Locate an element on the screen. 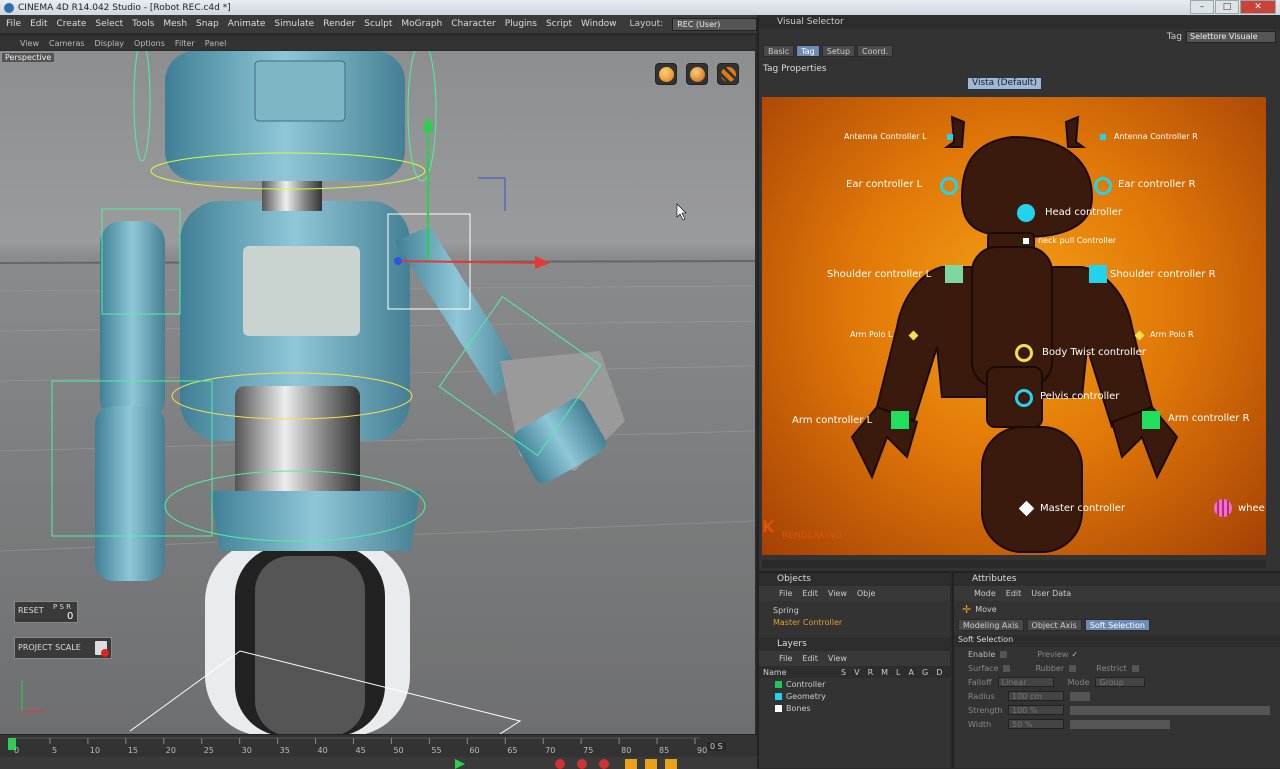  shoulder-controller-r-marker is located at coordinates (1098, 274).